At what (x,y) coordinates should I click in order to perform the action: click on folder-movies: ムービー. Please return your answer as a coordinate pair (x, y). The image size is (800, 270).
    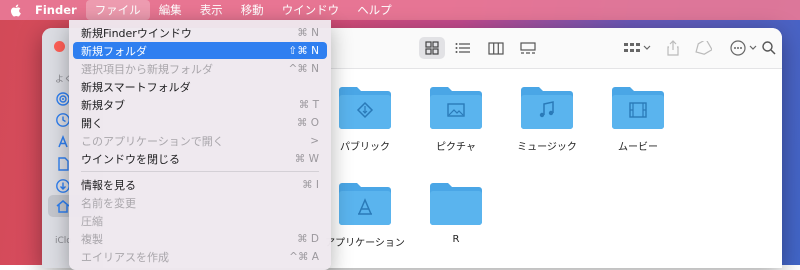
    Looking at the image, I should click on (638, 118).